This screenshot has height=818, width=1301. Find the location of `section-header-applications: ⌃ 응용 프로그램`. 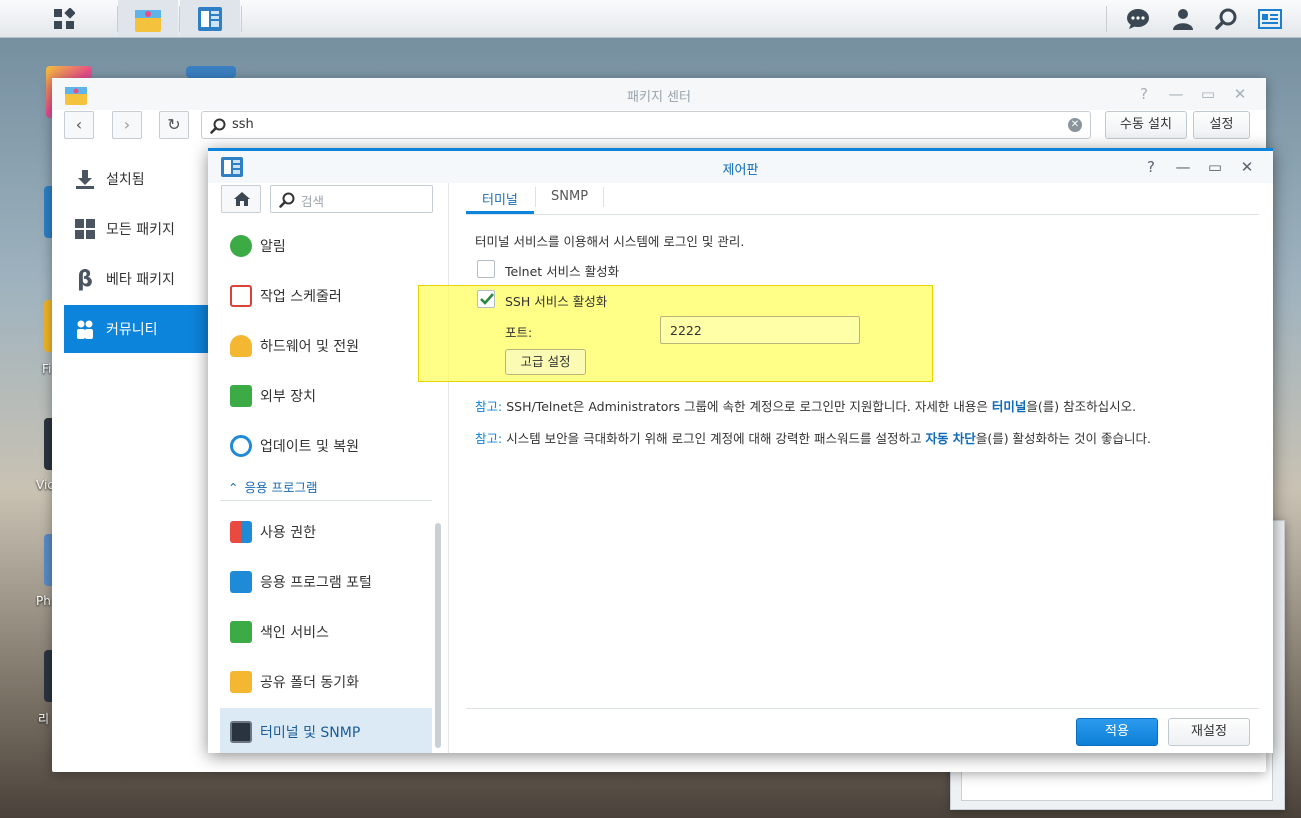

section-header-applications: ⌃ 응용 프로그램 is located at coordinates (326, 489).